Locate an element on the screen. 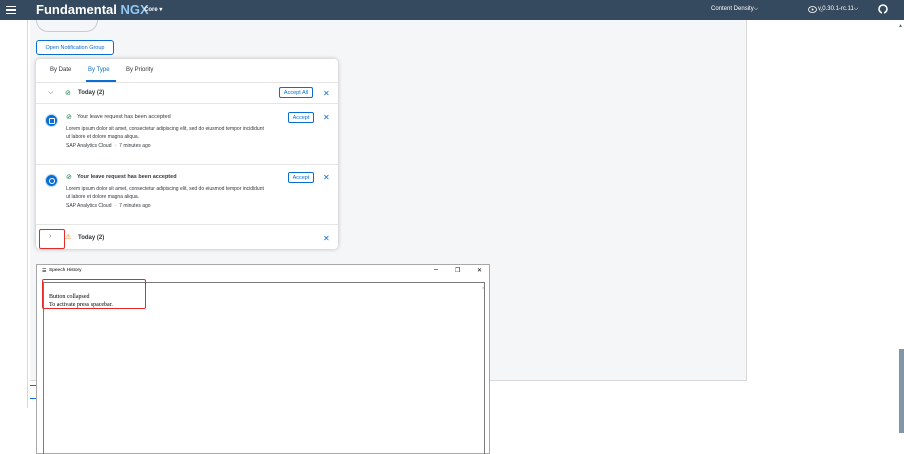  notification-tabs: By Date By Type By Priority is located at coordinates (187, 71).